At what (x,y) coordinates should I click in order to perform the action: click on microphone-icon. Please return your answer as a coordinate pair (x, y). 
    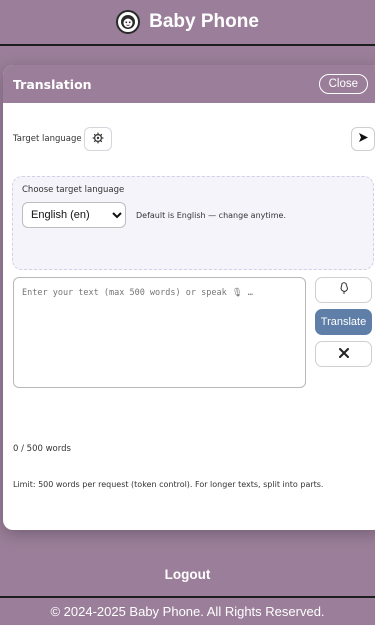
    Looking at the image, I should click on (344, 290).